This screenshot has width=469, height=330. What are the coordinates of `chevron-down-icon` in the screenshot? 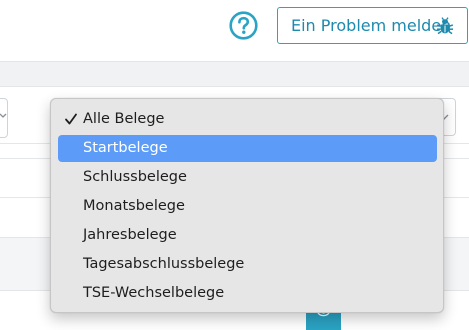 It's located at (3, 115).